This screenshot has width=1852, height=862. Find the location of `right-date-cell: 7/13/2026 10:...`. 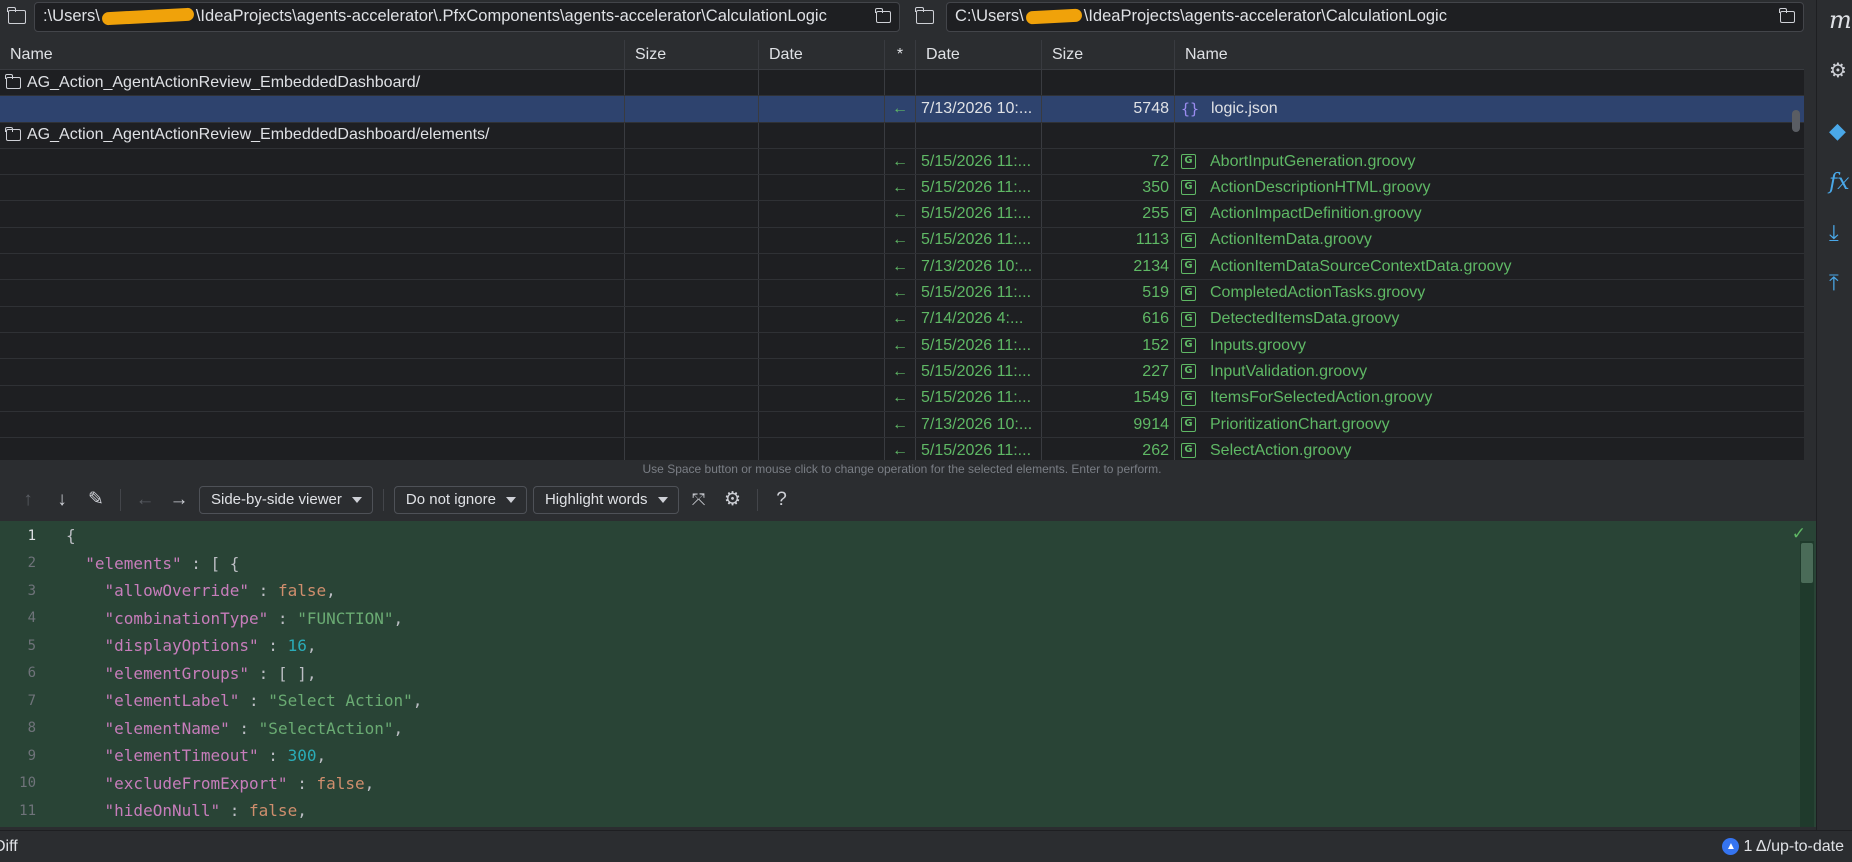

right-date-cell: 7/13/2026 10:... is located at coordinates (979, 424).